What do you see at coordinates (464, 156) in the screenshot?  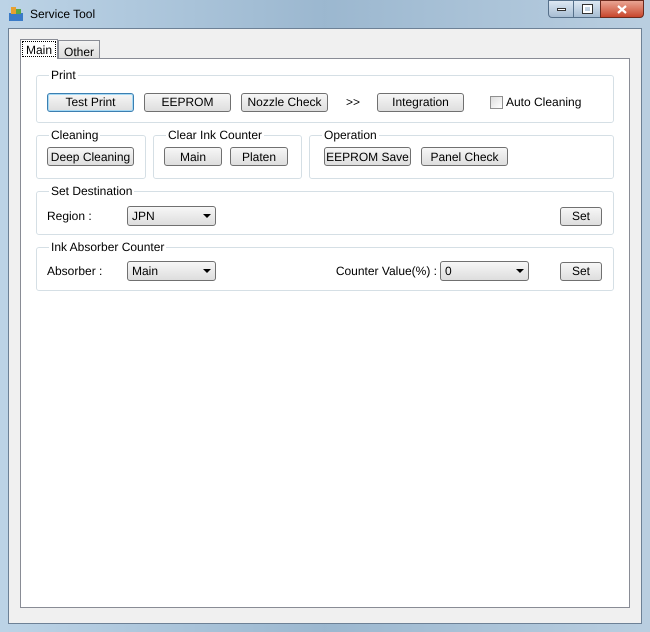 I see `push-button: Panel Check` at bounding box center [464, 156].